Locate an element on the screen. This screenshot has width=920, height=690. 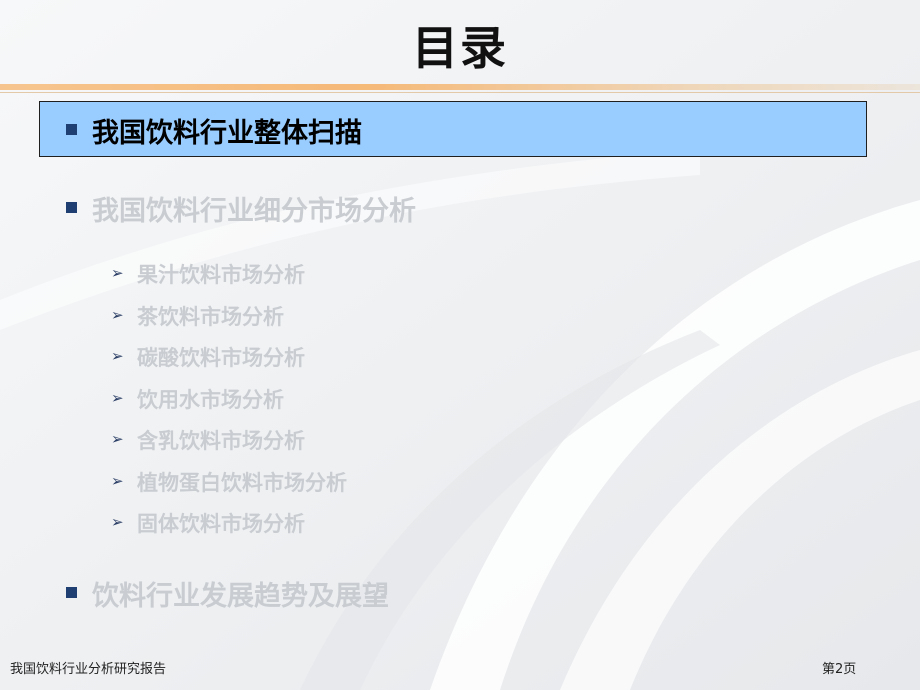
footer-page-number: 第2页 is located at coordinates (839, 669).